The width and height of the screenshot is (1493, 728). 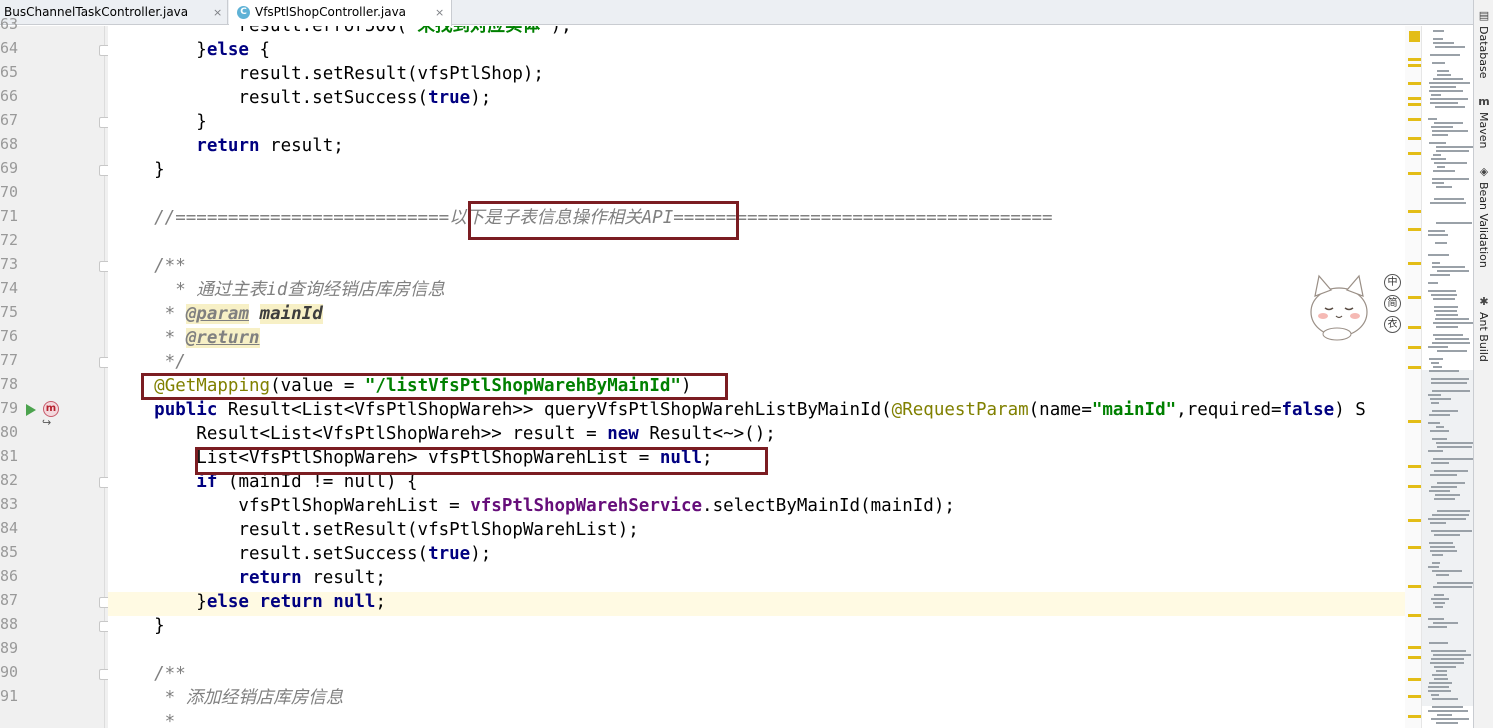 What do you see at coordinates (340, 13) in the screenshot?
I see `tab-vfs-ptl-shop-controller: C VfsPtlShopController.java ×` at bounding box center [340, 13].